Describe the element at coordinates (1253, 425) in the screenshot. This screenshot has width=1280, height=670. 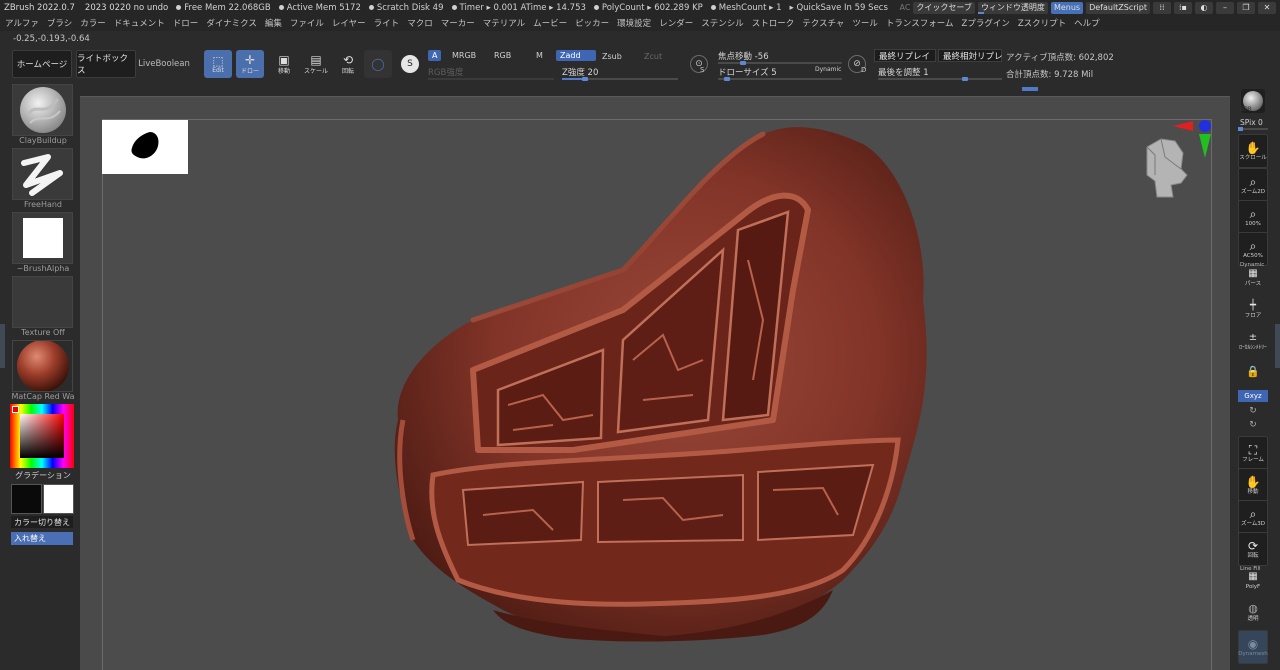
I see `rotate-axis-z-button: ↻` at that location.